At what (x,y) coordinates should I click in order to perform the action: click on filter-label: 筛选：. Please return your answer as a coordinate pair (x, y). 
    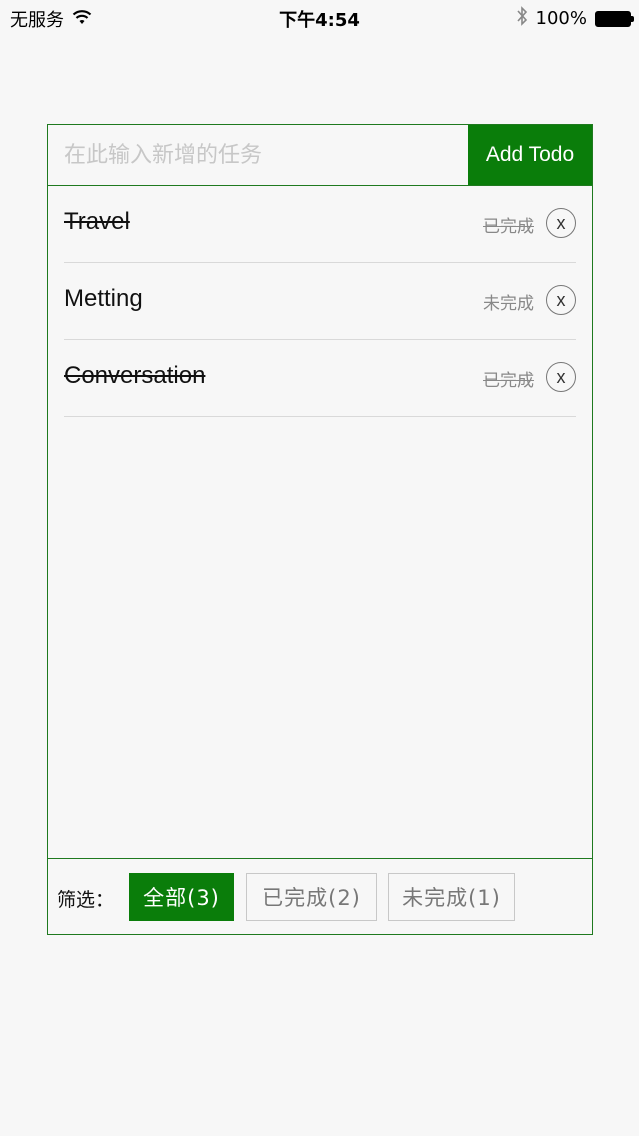
    Looking at the image, I should click on (86, 900).